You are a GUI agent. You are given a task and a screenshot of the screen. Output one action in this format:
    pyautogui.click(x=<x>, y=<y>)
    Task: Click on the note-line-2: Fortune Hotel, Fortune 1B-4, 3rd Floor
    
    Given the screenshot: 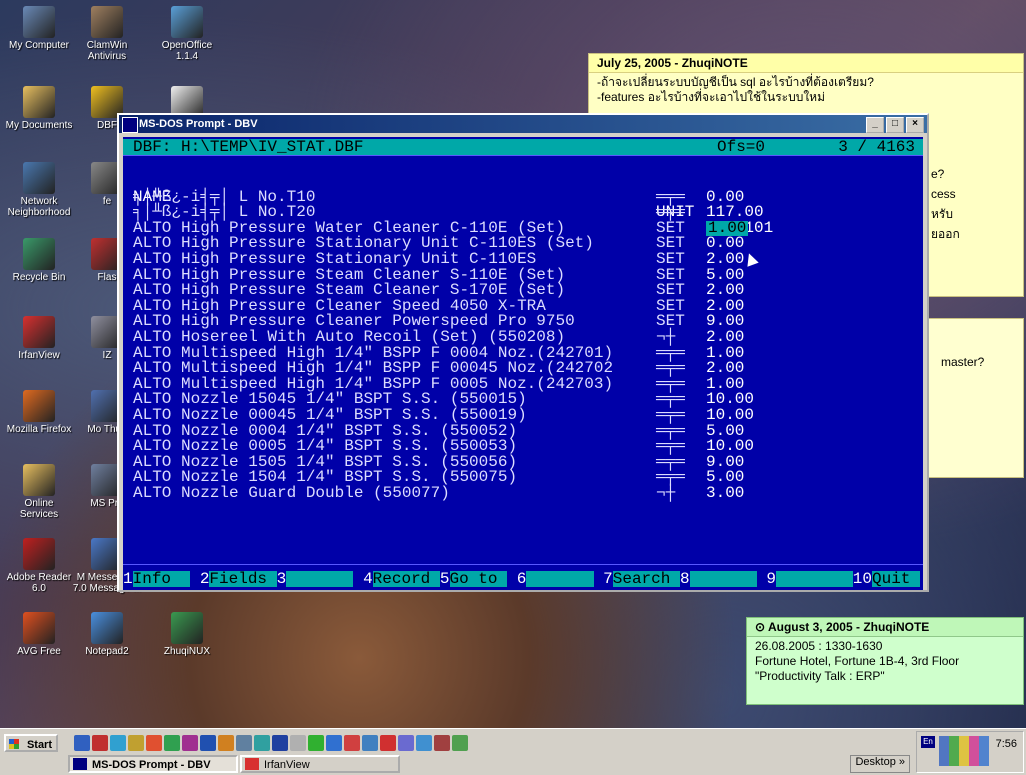 What is the action you would take?
    pyautogui.click(x=857, y=661)
    